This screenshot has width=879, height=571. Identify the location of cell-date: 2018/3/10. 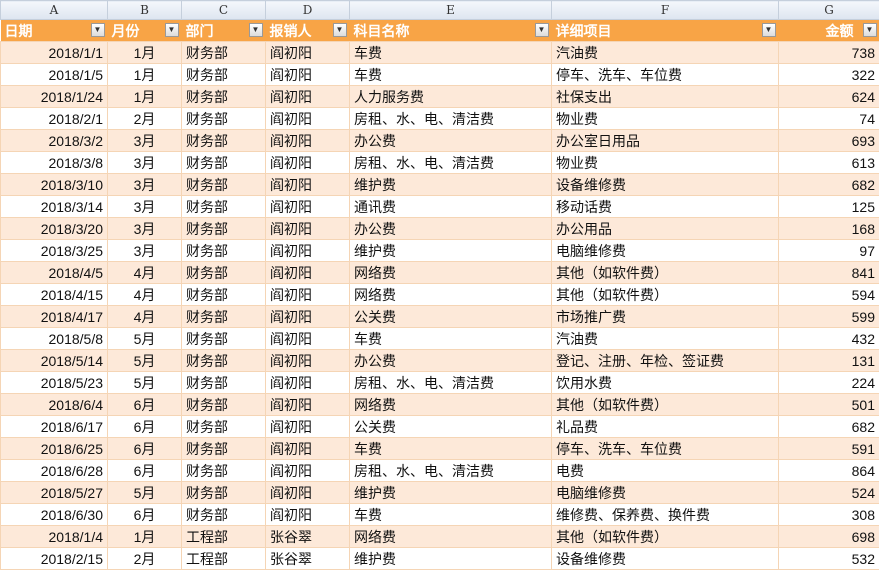
(54, 184).